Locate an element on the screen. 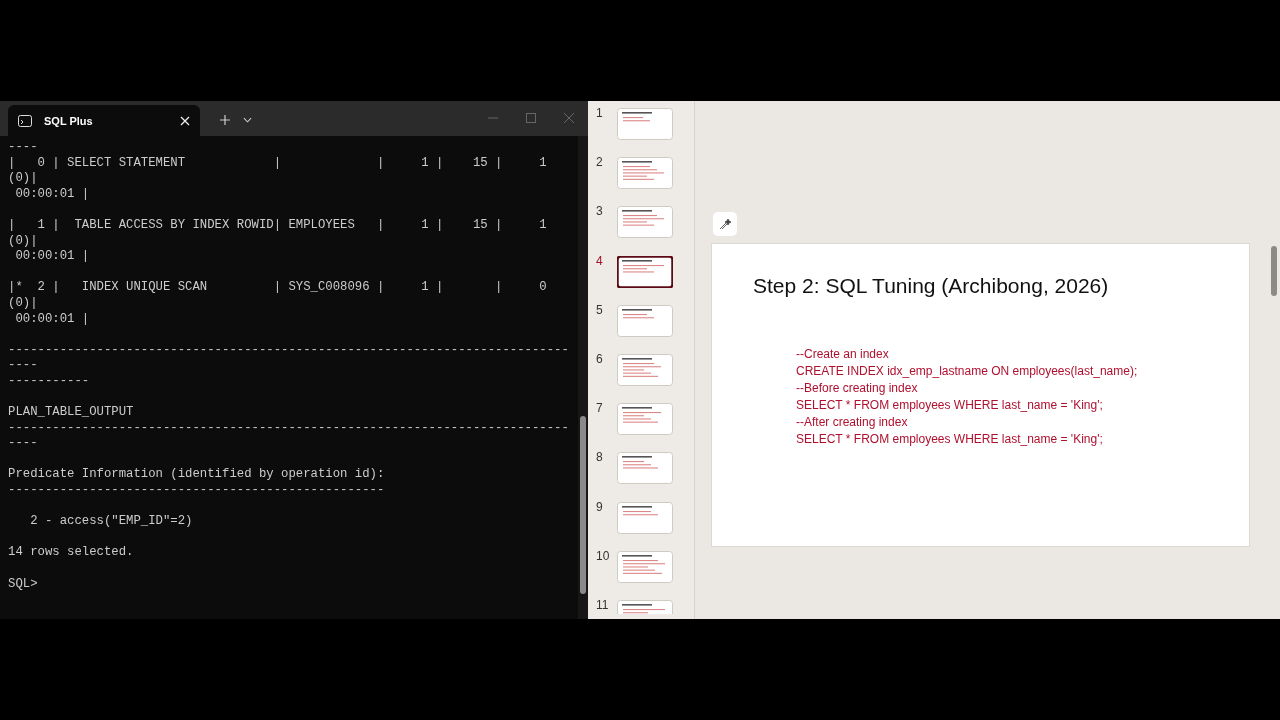  terminal-line: | 1 | TABLE ACCESS BY INDEX ROWID| EMPLOYEES | 1 | 15 | 1 is located at coordinates (278, 225).